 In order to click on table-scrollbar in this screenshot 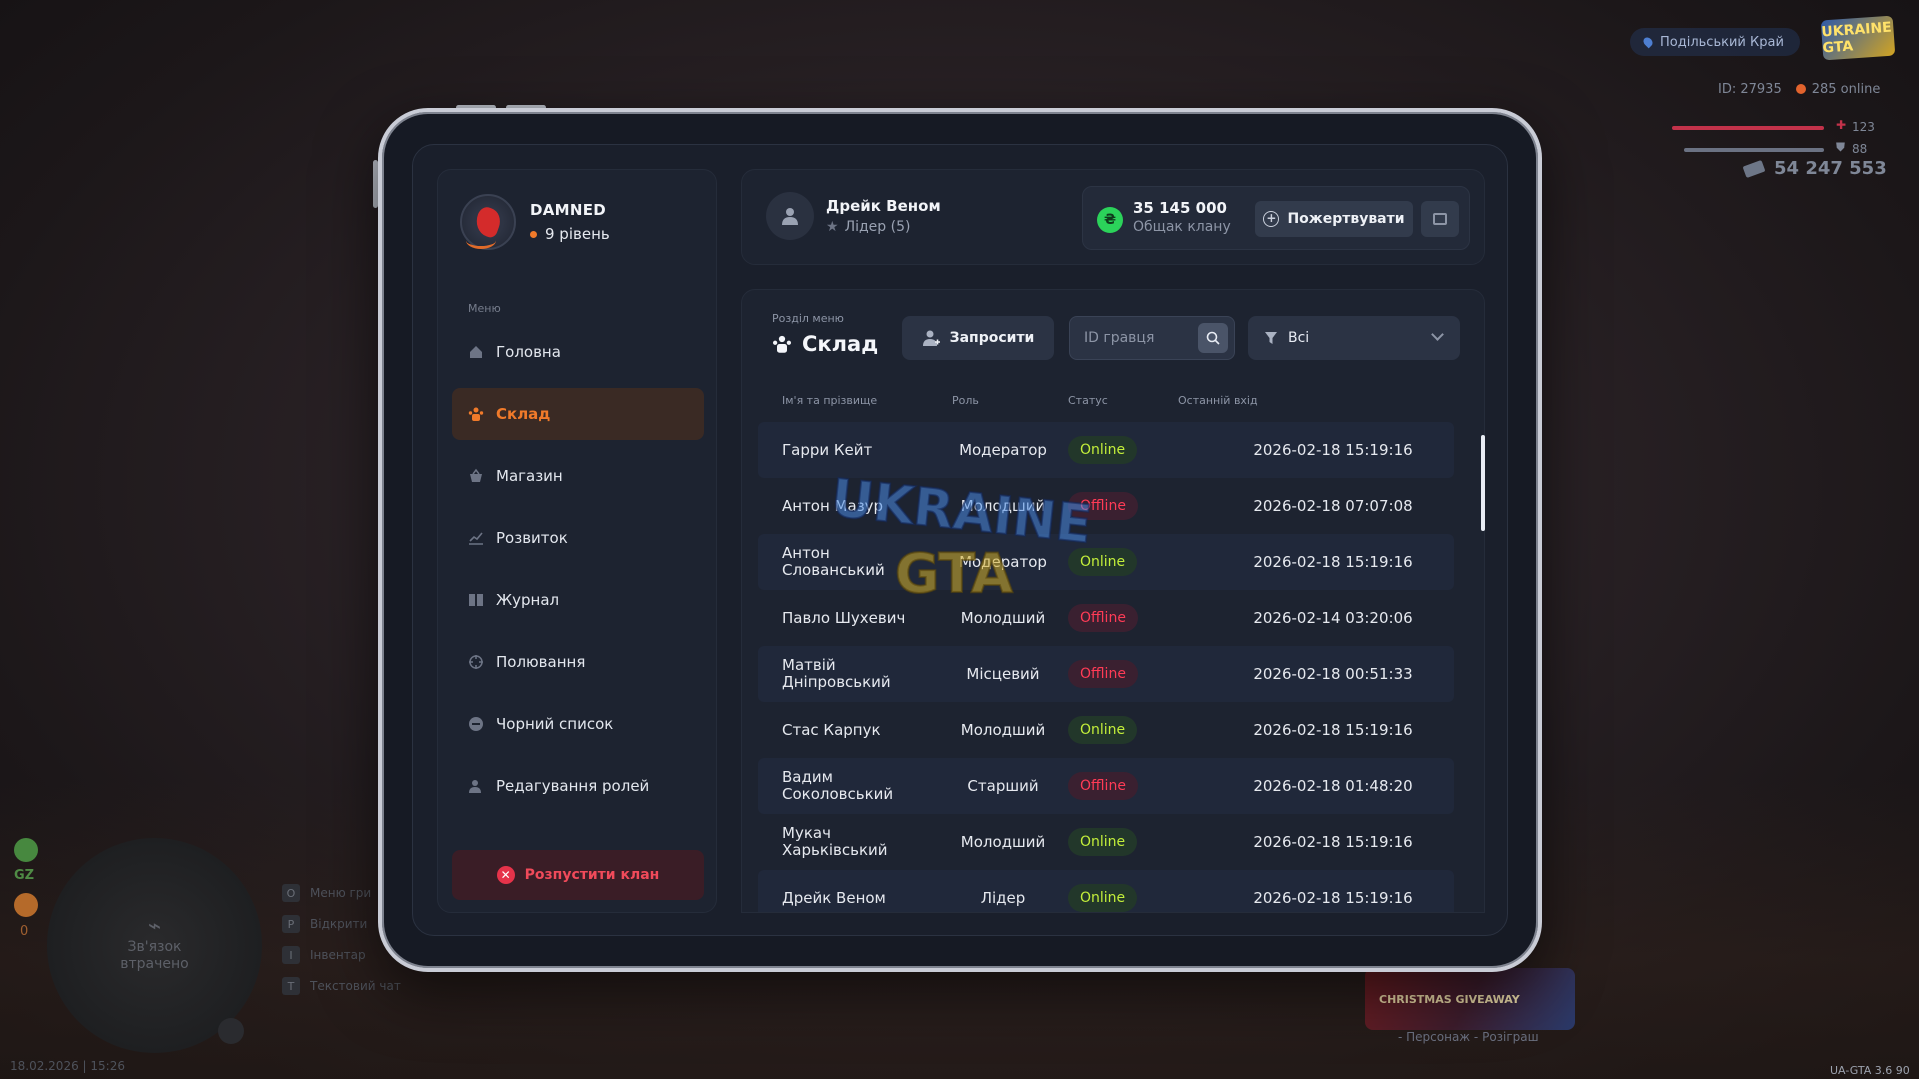, I will do `click(1483, 483)`.